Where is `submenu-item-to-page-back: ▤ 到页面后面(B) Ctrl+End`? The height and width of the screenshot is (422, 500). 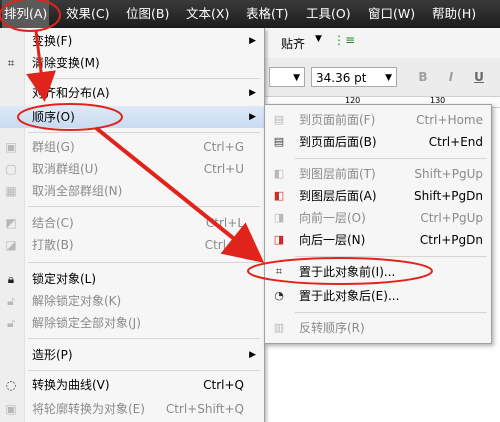
submenu-item-to-page-back: ▤ 到页面后面(B) Ctrl+End is located at coordinates (378, 142).